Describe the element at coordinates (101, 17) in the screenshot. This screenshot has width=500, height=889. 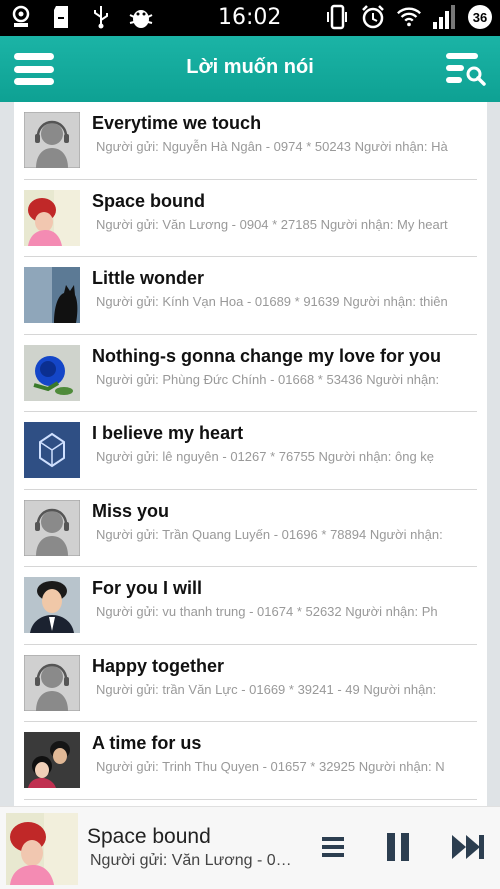
I see `usb-icon` at that location.